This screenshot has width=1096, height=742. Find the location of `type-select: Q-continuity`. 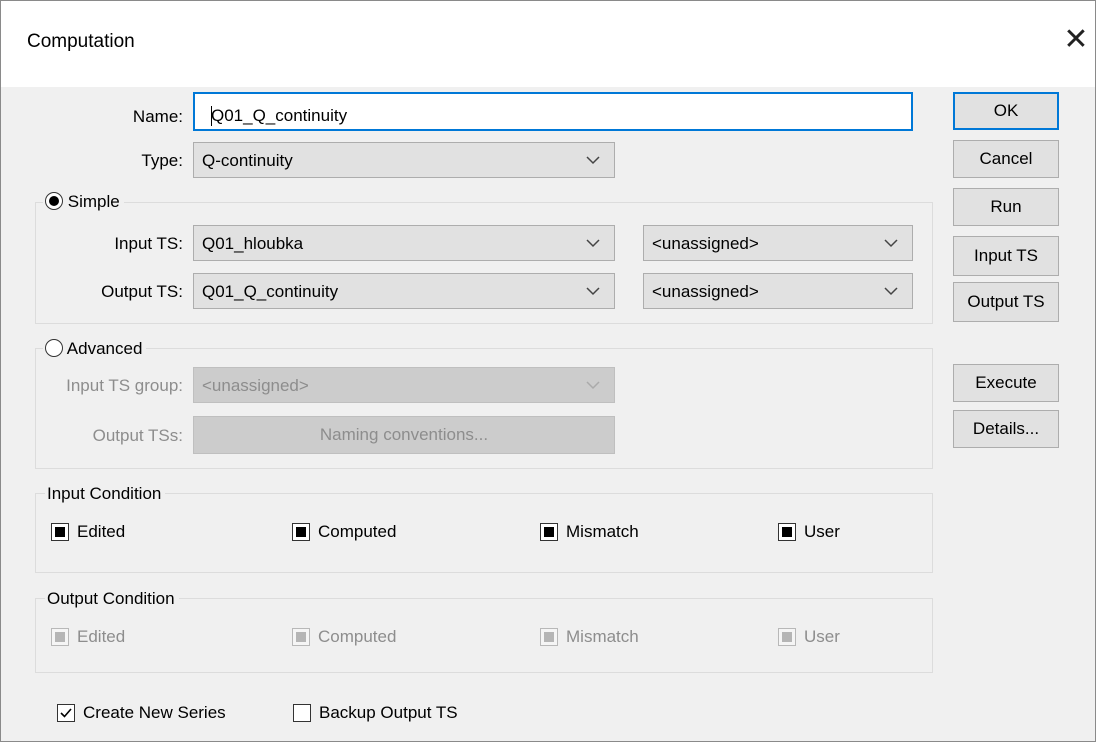

type-select: Q-continuity is located at coordinates (404, 160).